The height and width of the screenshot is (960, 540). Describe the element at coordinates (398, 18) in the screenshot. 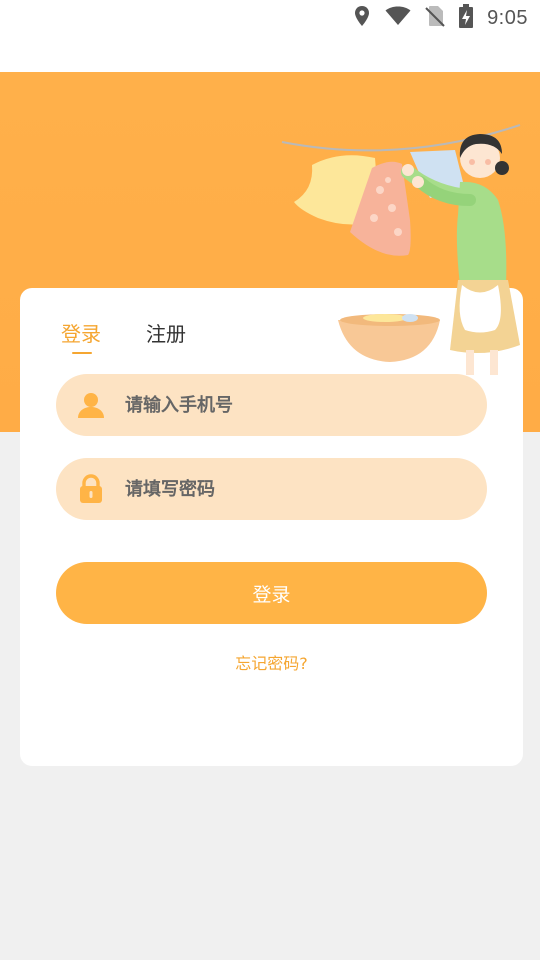

I see `wifi-icon` at that location.